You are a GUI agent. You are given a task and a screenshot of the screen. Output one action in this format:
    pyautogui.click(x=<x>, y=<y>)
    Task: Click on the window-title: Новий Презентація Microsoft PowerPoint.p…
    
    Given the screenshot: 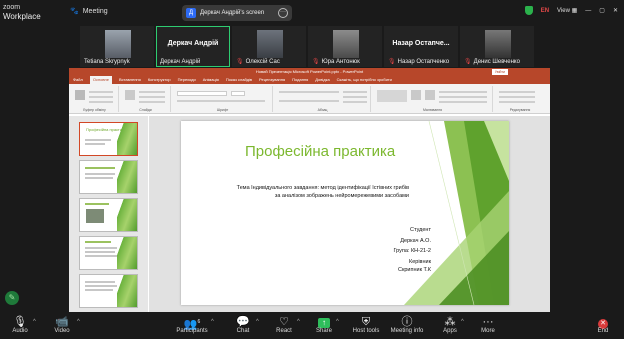 What is the action you would take?
    pyautogui.click(x=309, y=71)
    